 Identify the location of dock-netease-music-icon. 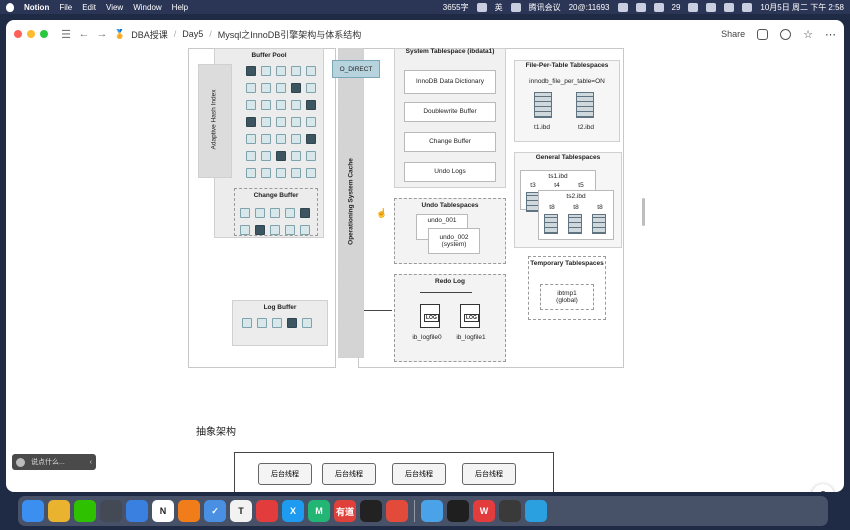
(267, 511).